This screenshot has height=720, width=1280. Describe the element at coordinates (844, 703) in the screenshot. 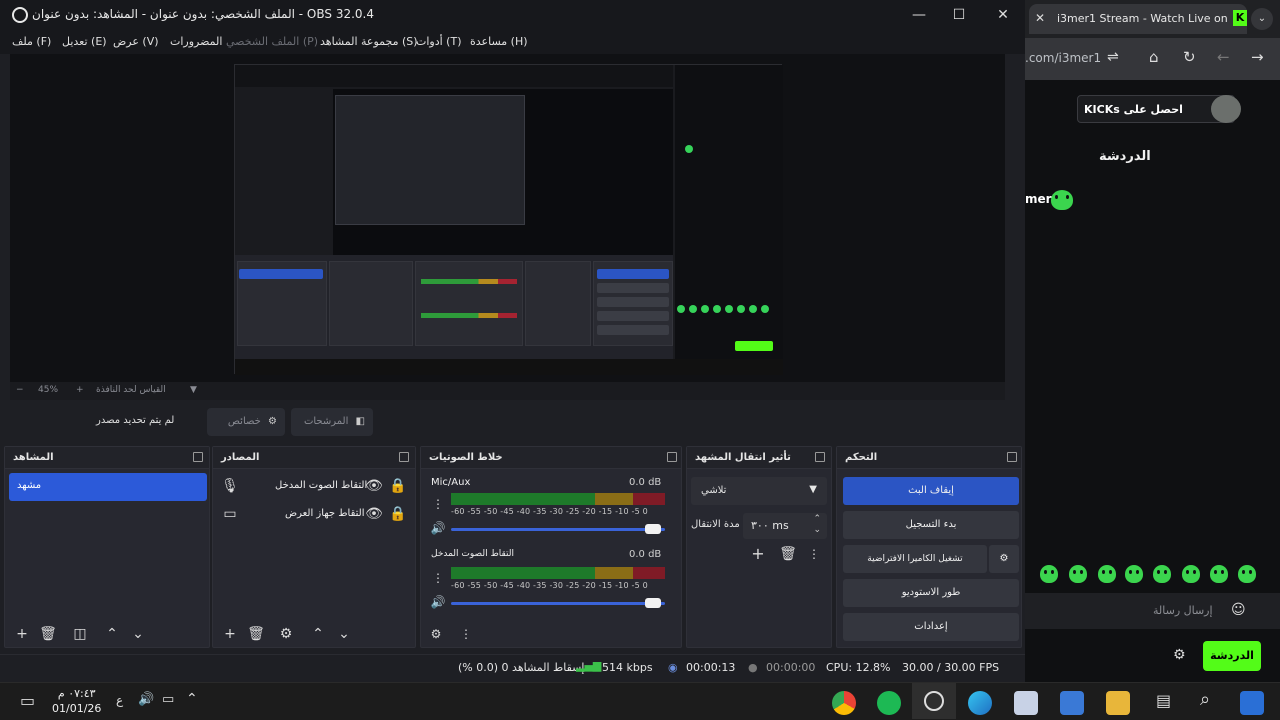

I see `chrome-icon` at that location.